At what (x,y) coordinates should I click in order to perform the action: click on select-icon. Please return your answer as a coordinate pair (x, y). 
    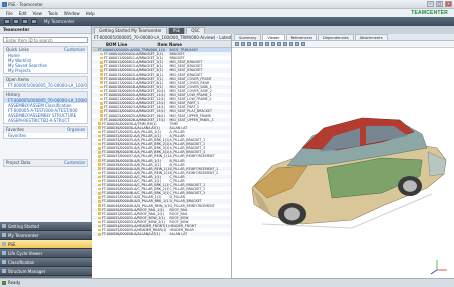
    Looking at the image, I should click on (261, 44).